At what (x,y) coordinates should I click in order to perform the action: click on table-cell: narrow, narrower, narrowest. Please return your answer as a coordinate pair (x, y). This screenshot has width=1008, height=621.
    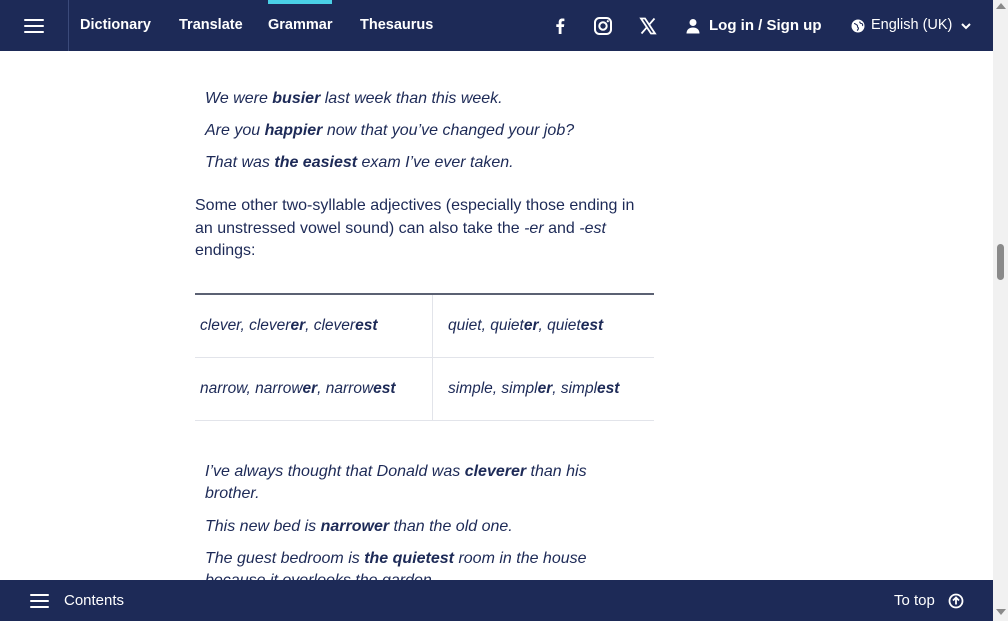
    Looking at the image, I should click on (314, 389).